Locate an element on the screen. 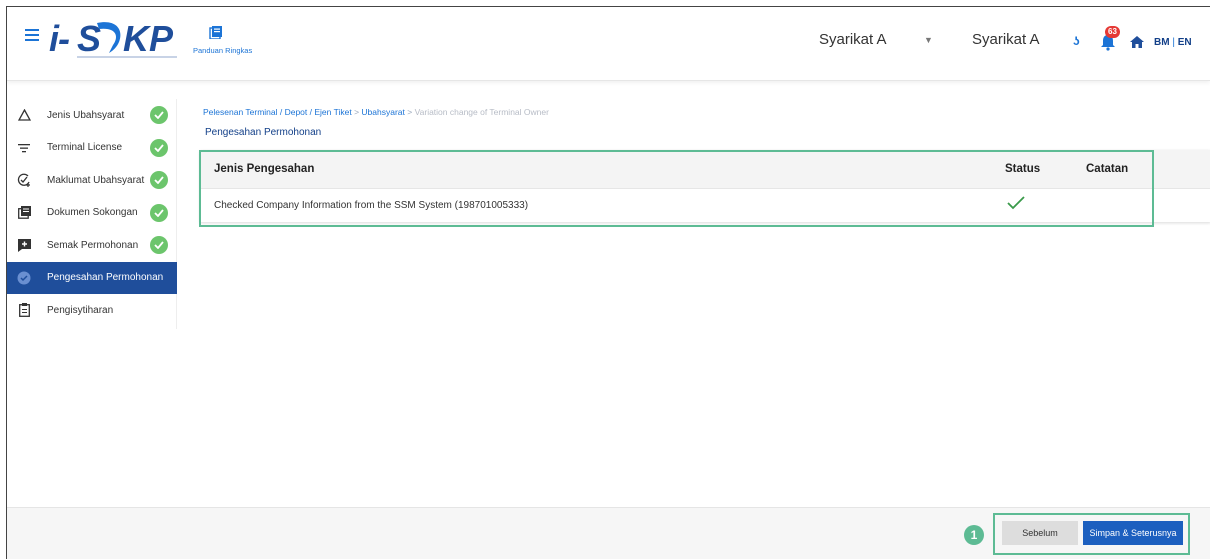  step-badge: 1 is located at coordinates (974, 535).